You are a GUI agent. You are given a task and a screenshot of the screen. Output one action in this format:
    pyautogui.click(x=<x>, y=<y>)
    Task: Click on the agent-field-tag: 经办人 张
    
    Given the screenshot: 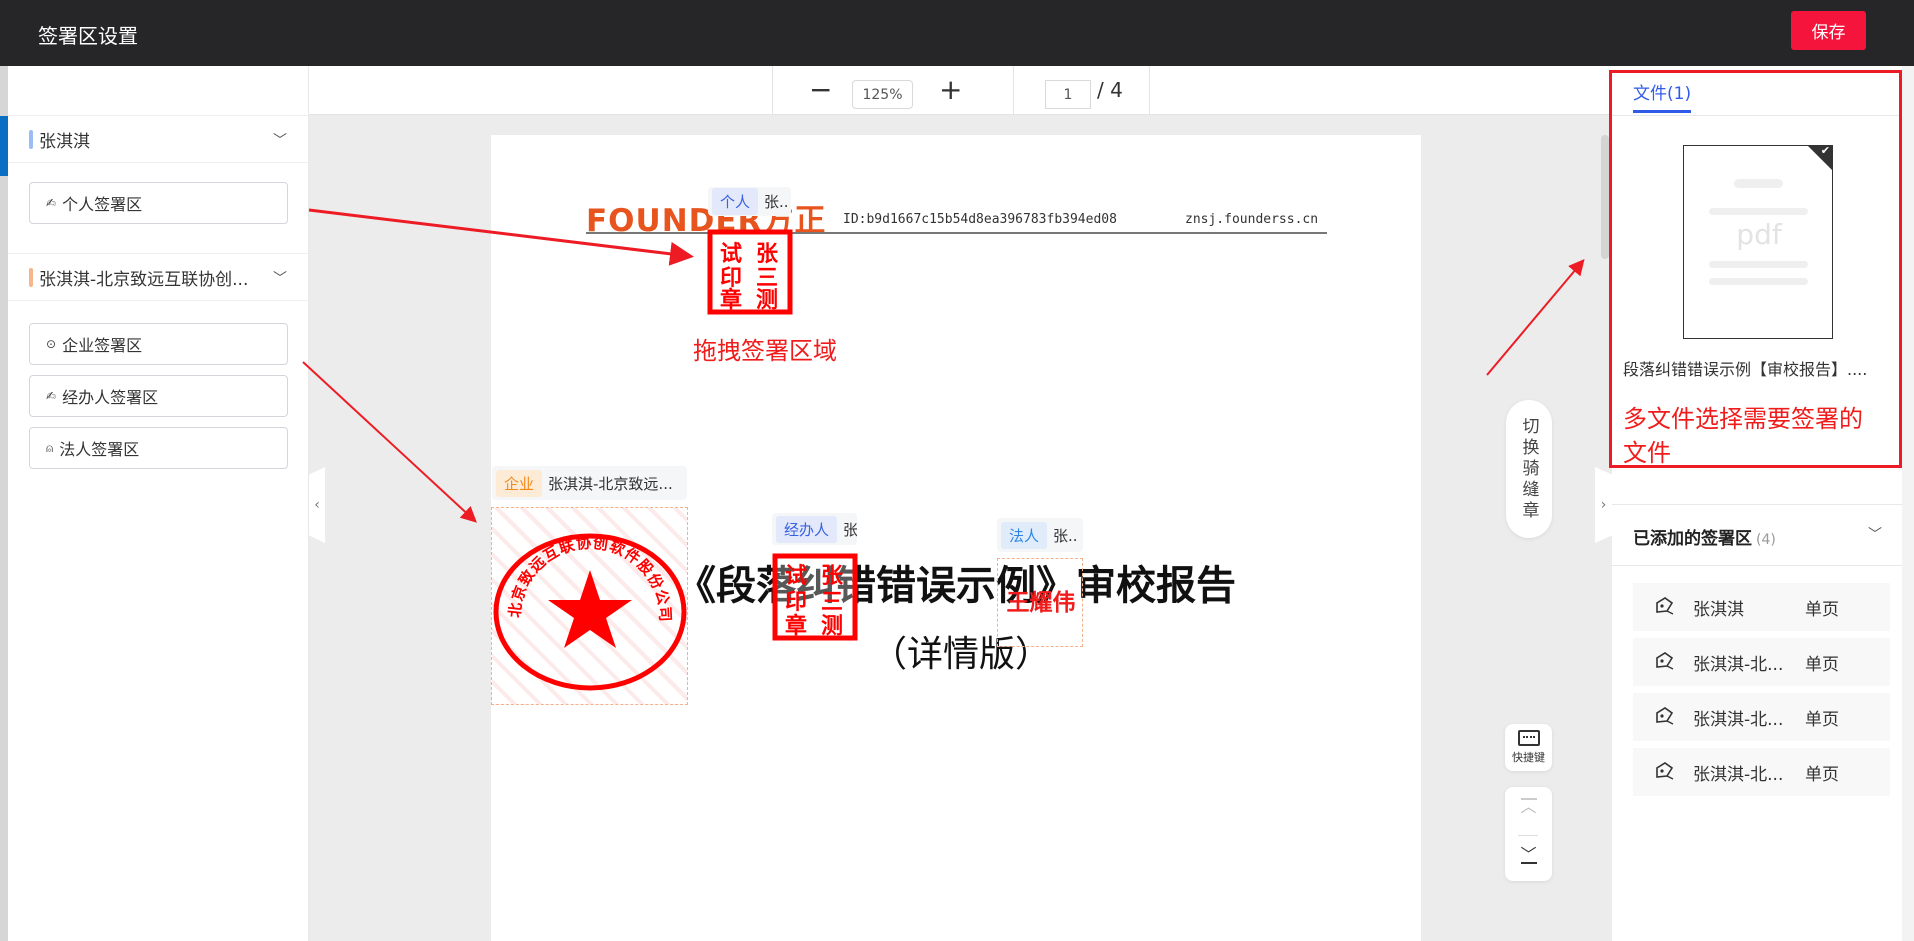 What is the action you would take?
    pyautogui.click(x=814, y=529)
    